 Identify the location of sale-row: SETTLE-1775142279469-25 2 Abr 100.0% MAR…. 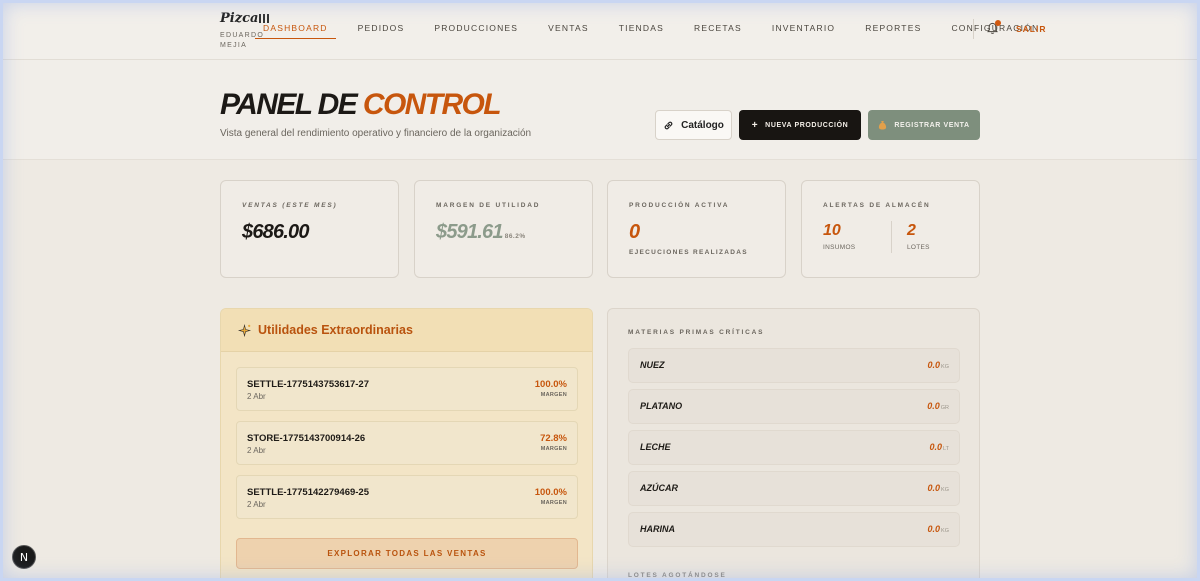
(407, 497).